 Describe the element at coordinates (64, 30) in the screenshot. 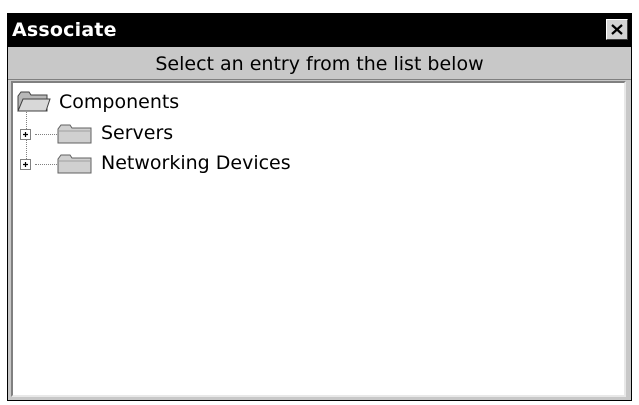

I see `dialog-title: Associate` at that location.